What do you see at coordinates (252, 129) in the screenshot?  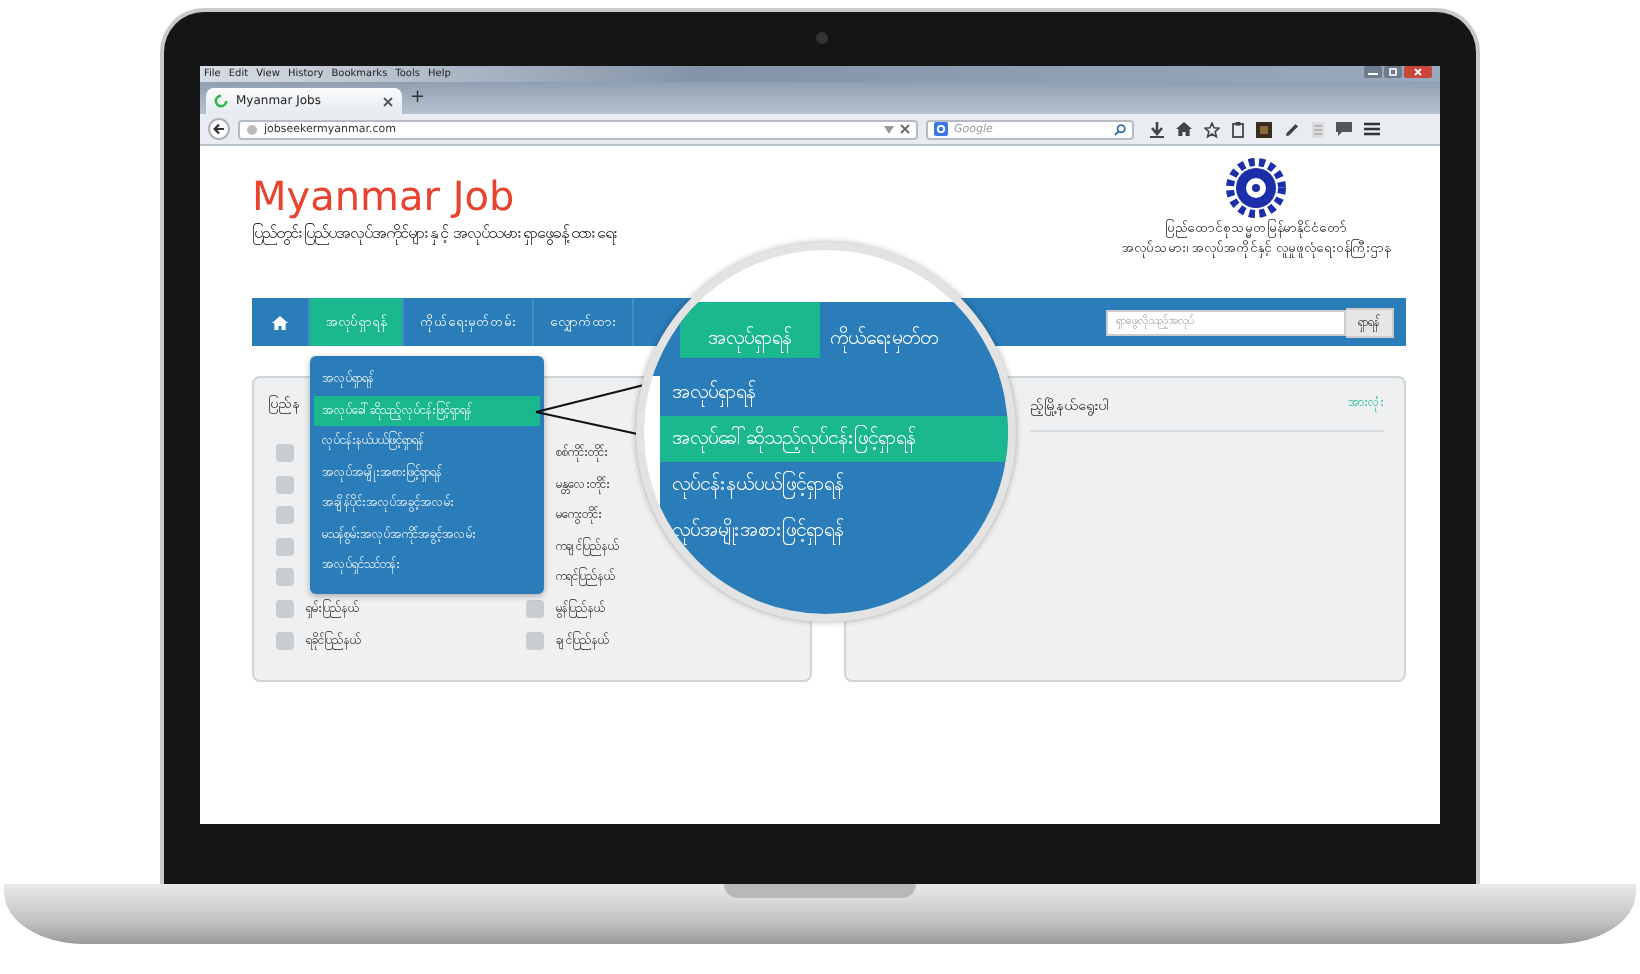 I see `globe-icon` at bounding box center [252, 129].